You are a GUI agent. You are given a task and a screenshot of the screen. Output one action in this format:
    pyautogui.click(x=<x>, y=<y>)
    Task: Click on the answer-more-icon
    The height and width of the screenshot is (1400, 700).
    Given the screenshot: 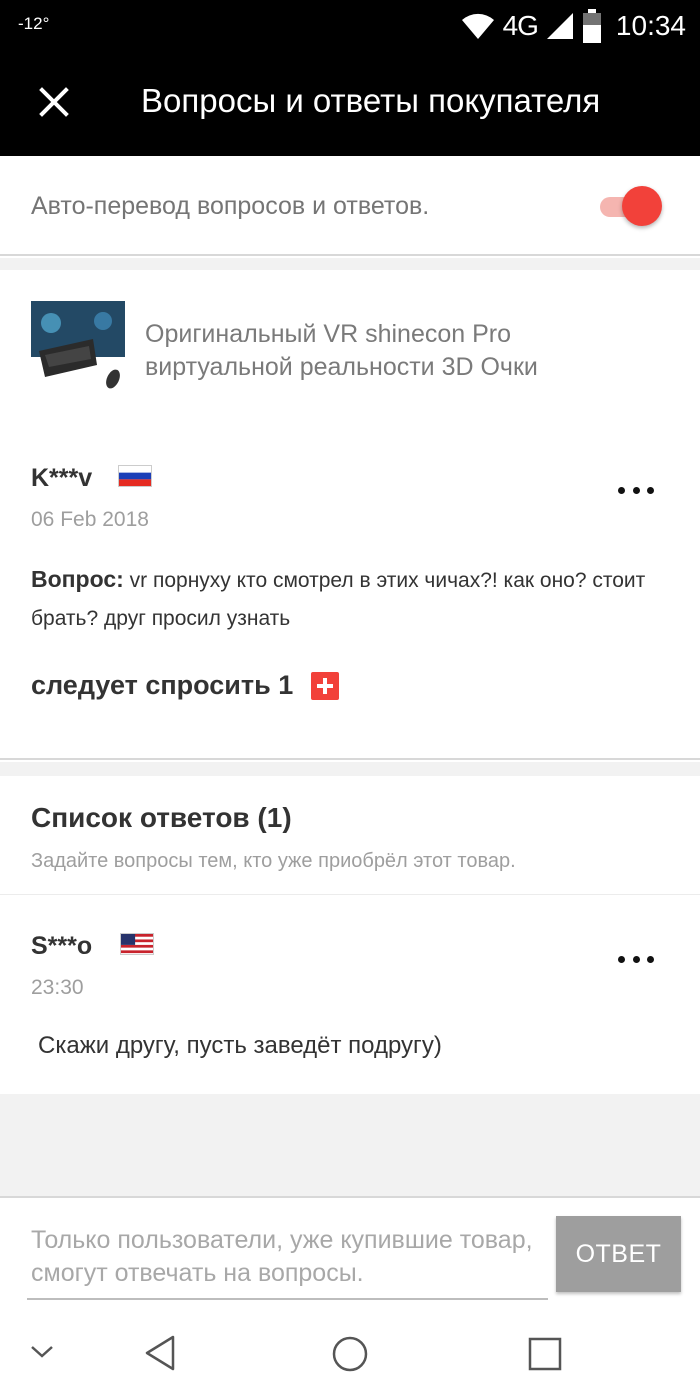 What is the action you would take?
    pyautogui.click(x=636, y=959)
    